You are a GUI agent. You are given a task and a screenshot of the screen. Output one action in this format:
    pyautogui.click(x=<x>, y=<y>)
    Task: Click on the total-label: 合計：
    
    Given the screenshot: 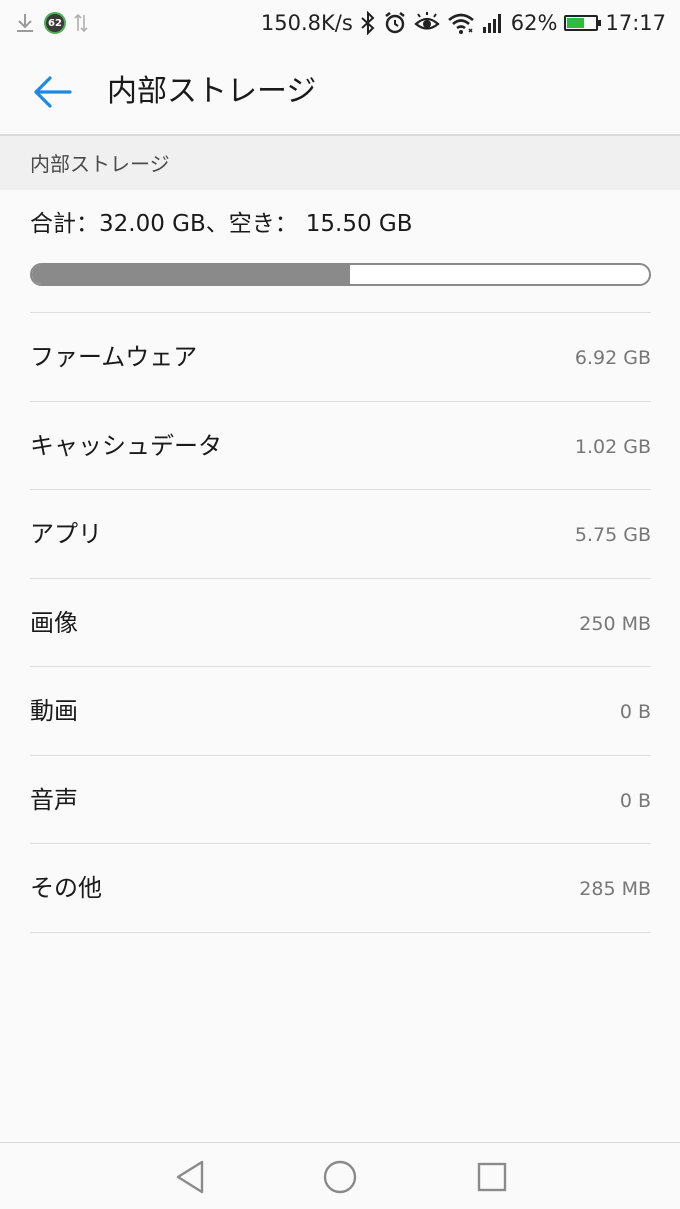 What is the action you would take?
    pyautogui.click(x=64, y=224)
    